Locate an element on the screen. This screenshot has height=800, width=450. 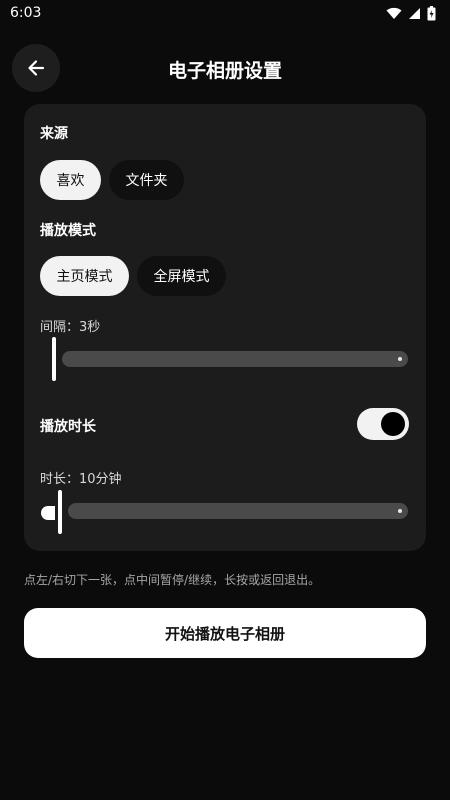
interval-label: 间隔：3秒 is located at coordinates (70, 327).